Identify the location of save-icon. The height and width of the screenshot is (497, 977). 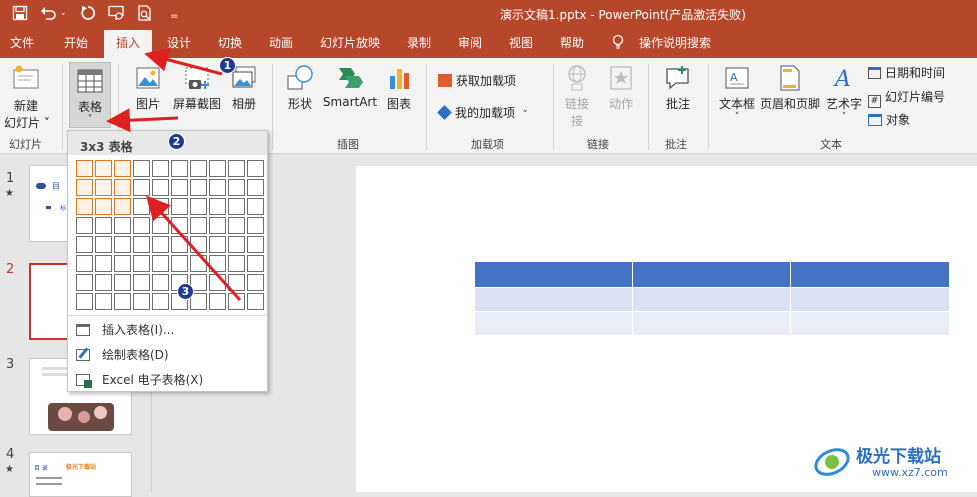
(20, 15).